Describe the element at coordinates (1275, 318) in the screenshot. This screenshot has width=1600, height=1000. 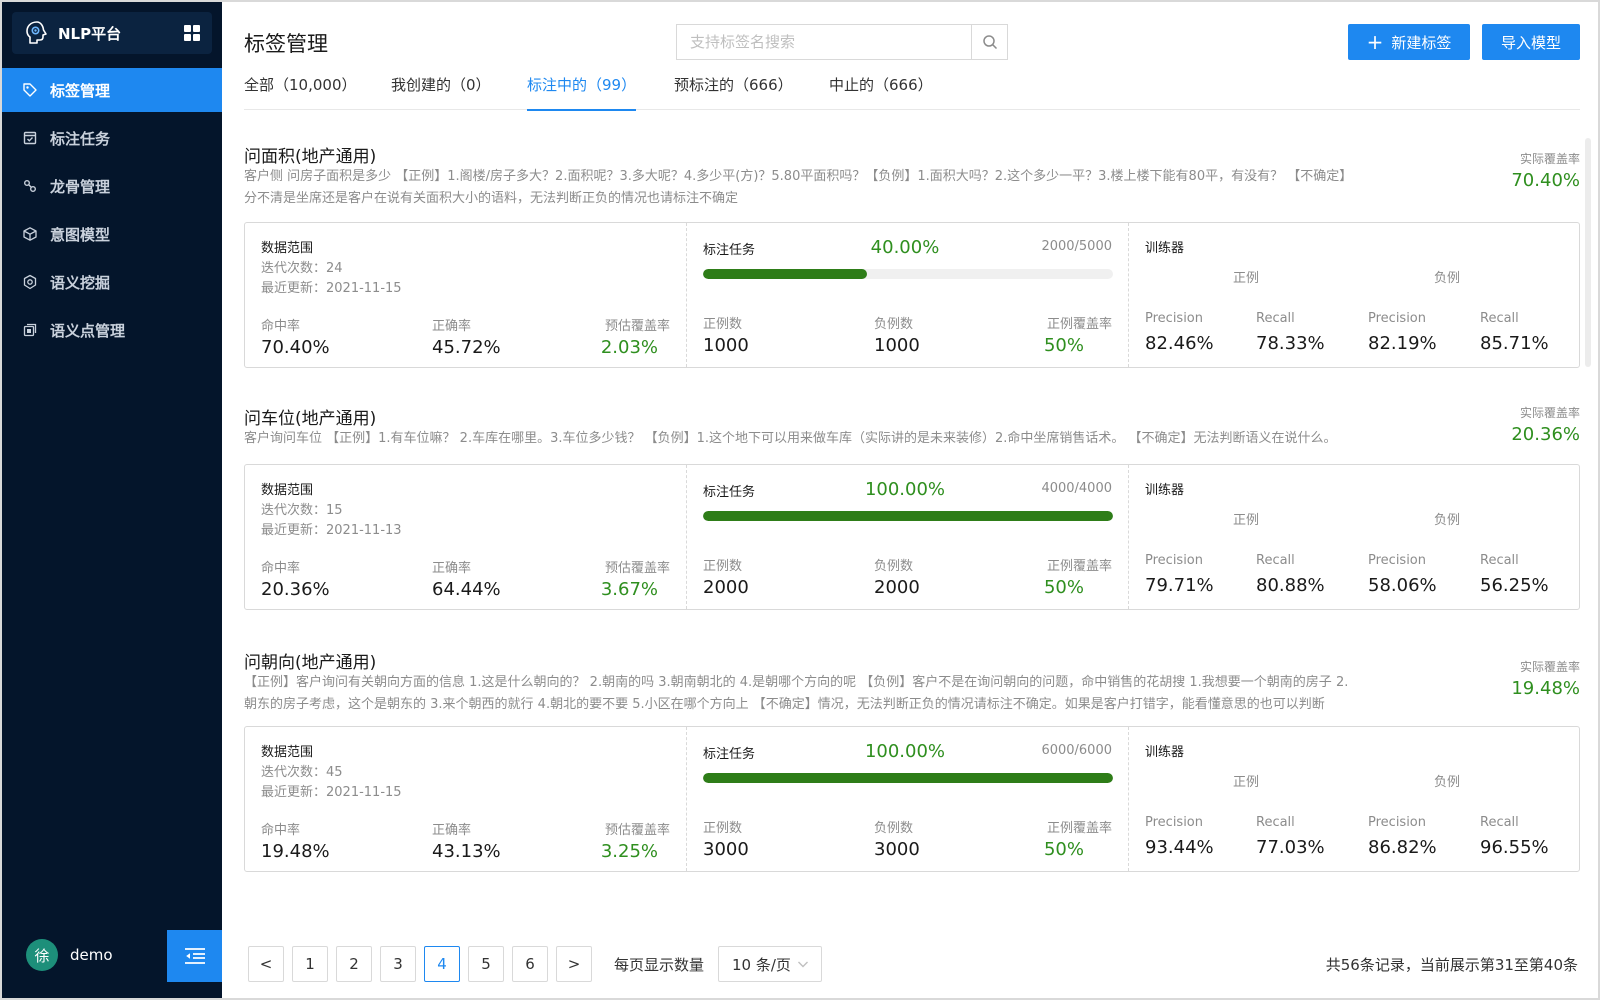
I see `pos-recall-label: Recall` at that location.